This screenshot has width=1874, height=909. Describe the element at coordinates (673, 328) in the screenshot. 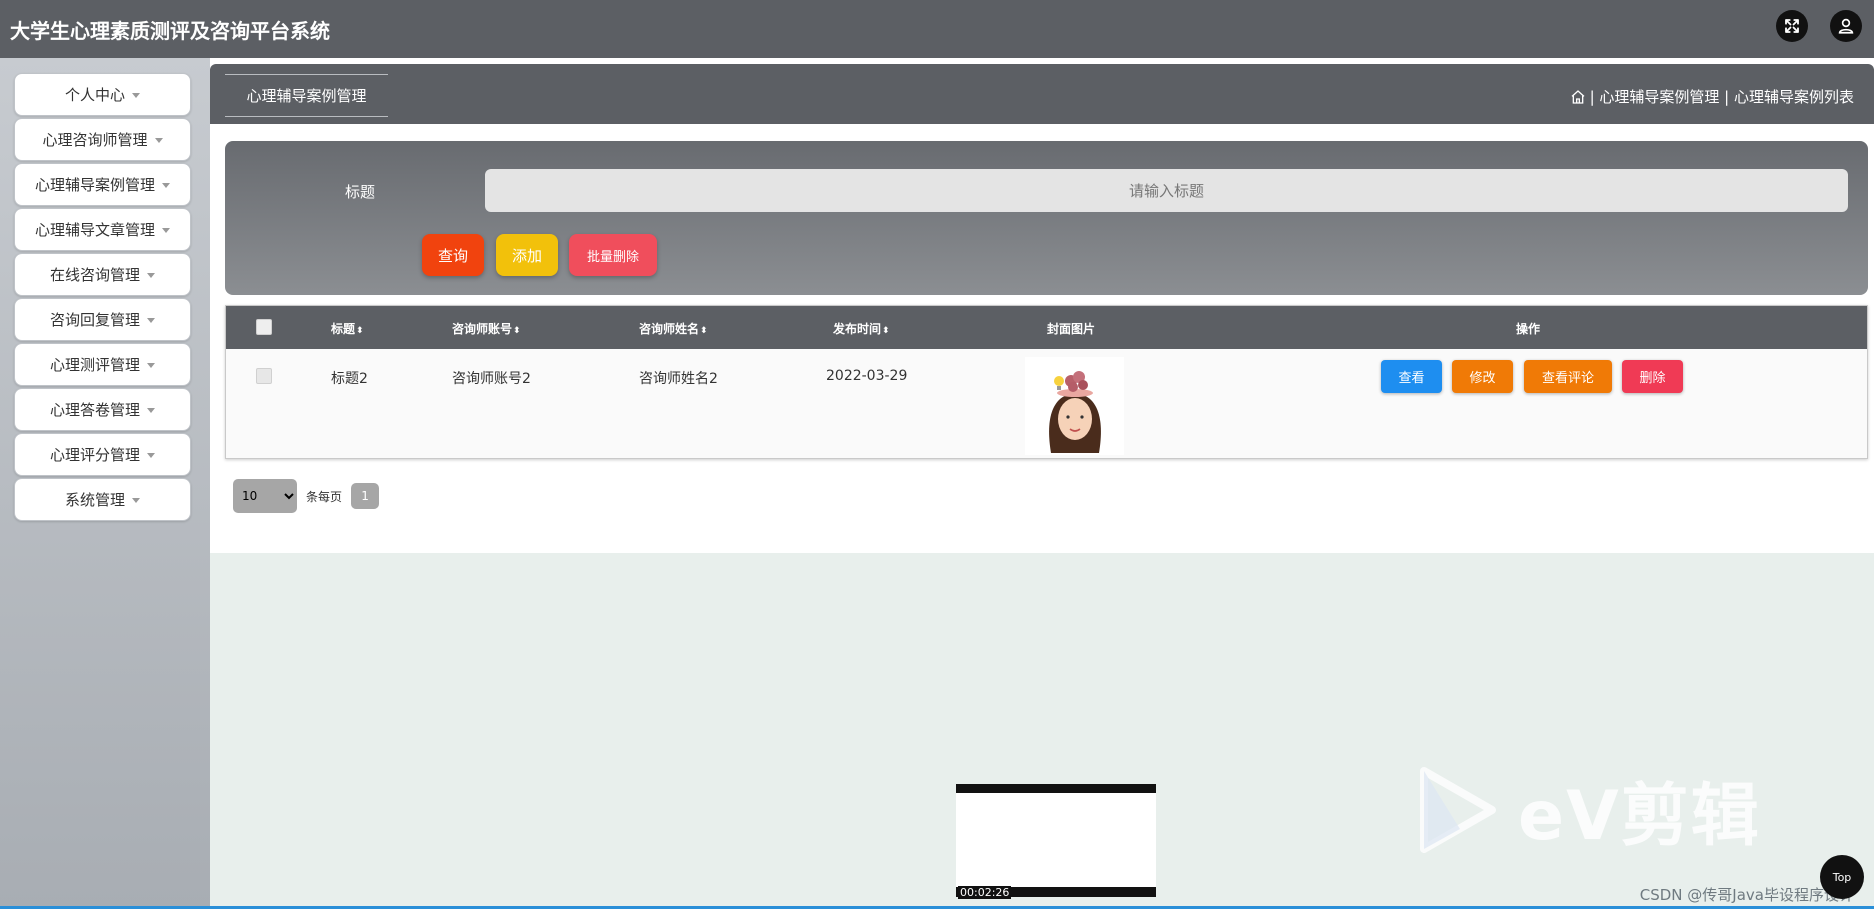

I see `column-header-name: 咨询师姓名⬍` at that location.